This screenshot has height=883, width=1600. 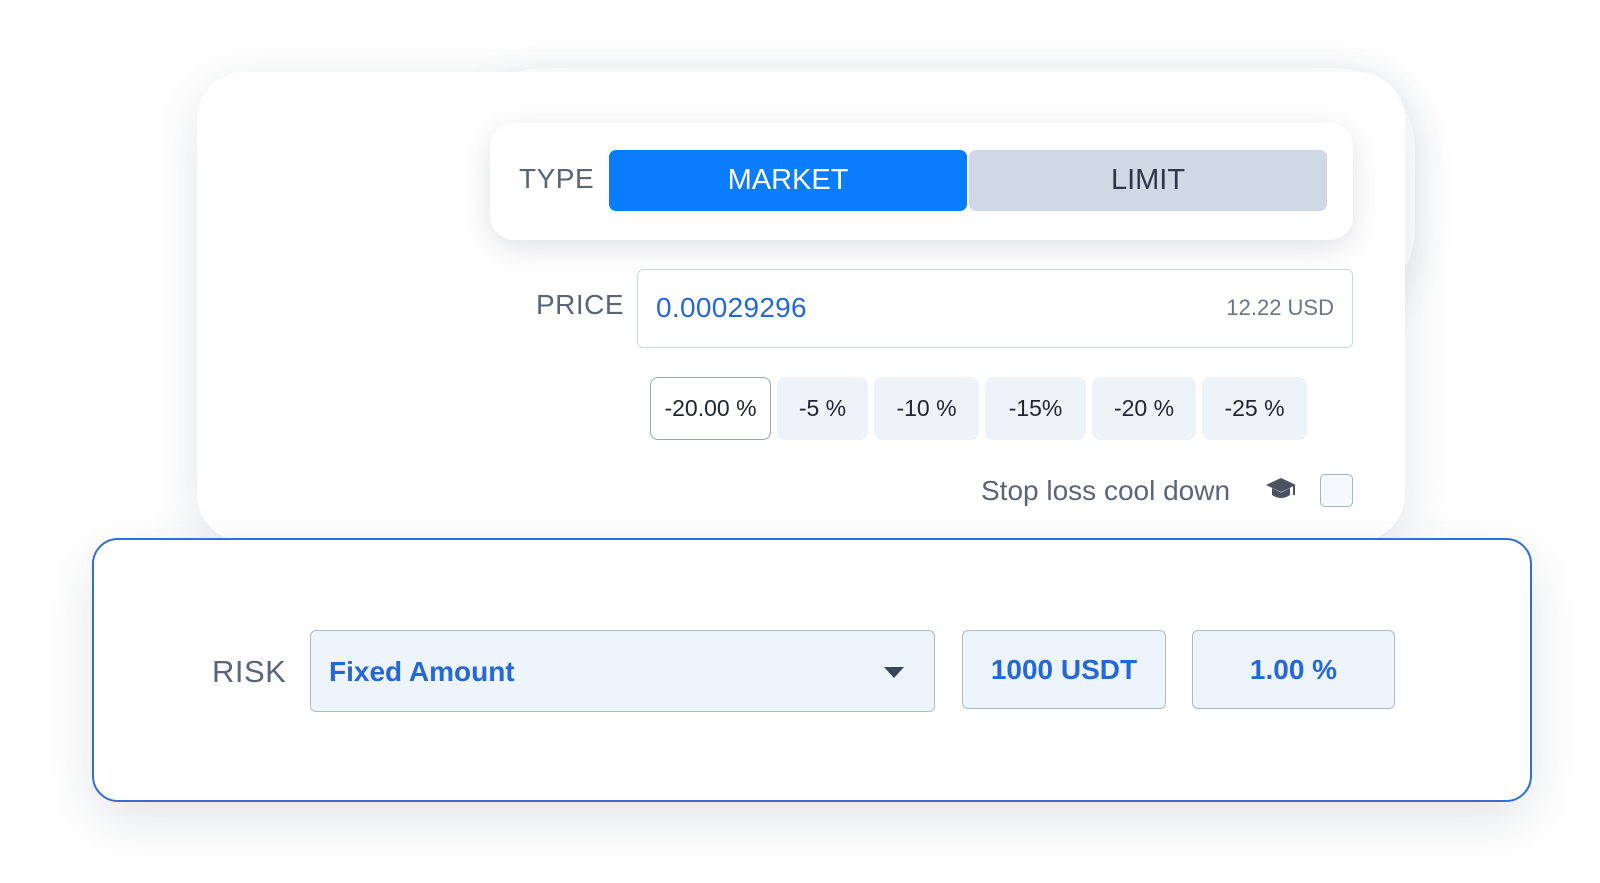 I want to click on chevron-down-icon, so click(x=894, y=672).